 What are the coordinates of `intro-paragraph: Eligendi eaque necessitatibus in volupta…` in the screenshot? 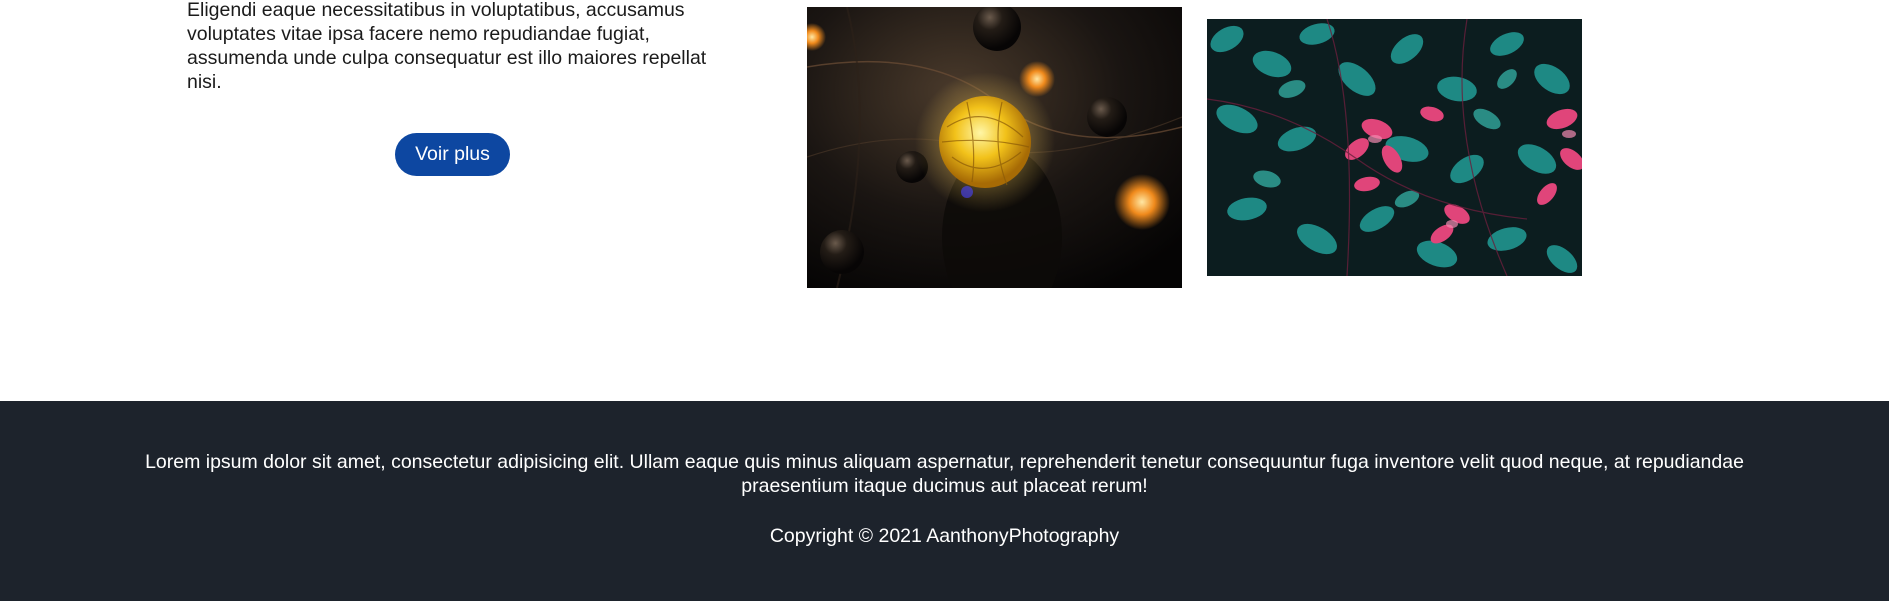 It's located at (447, 46).